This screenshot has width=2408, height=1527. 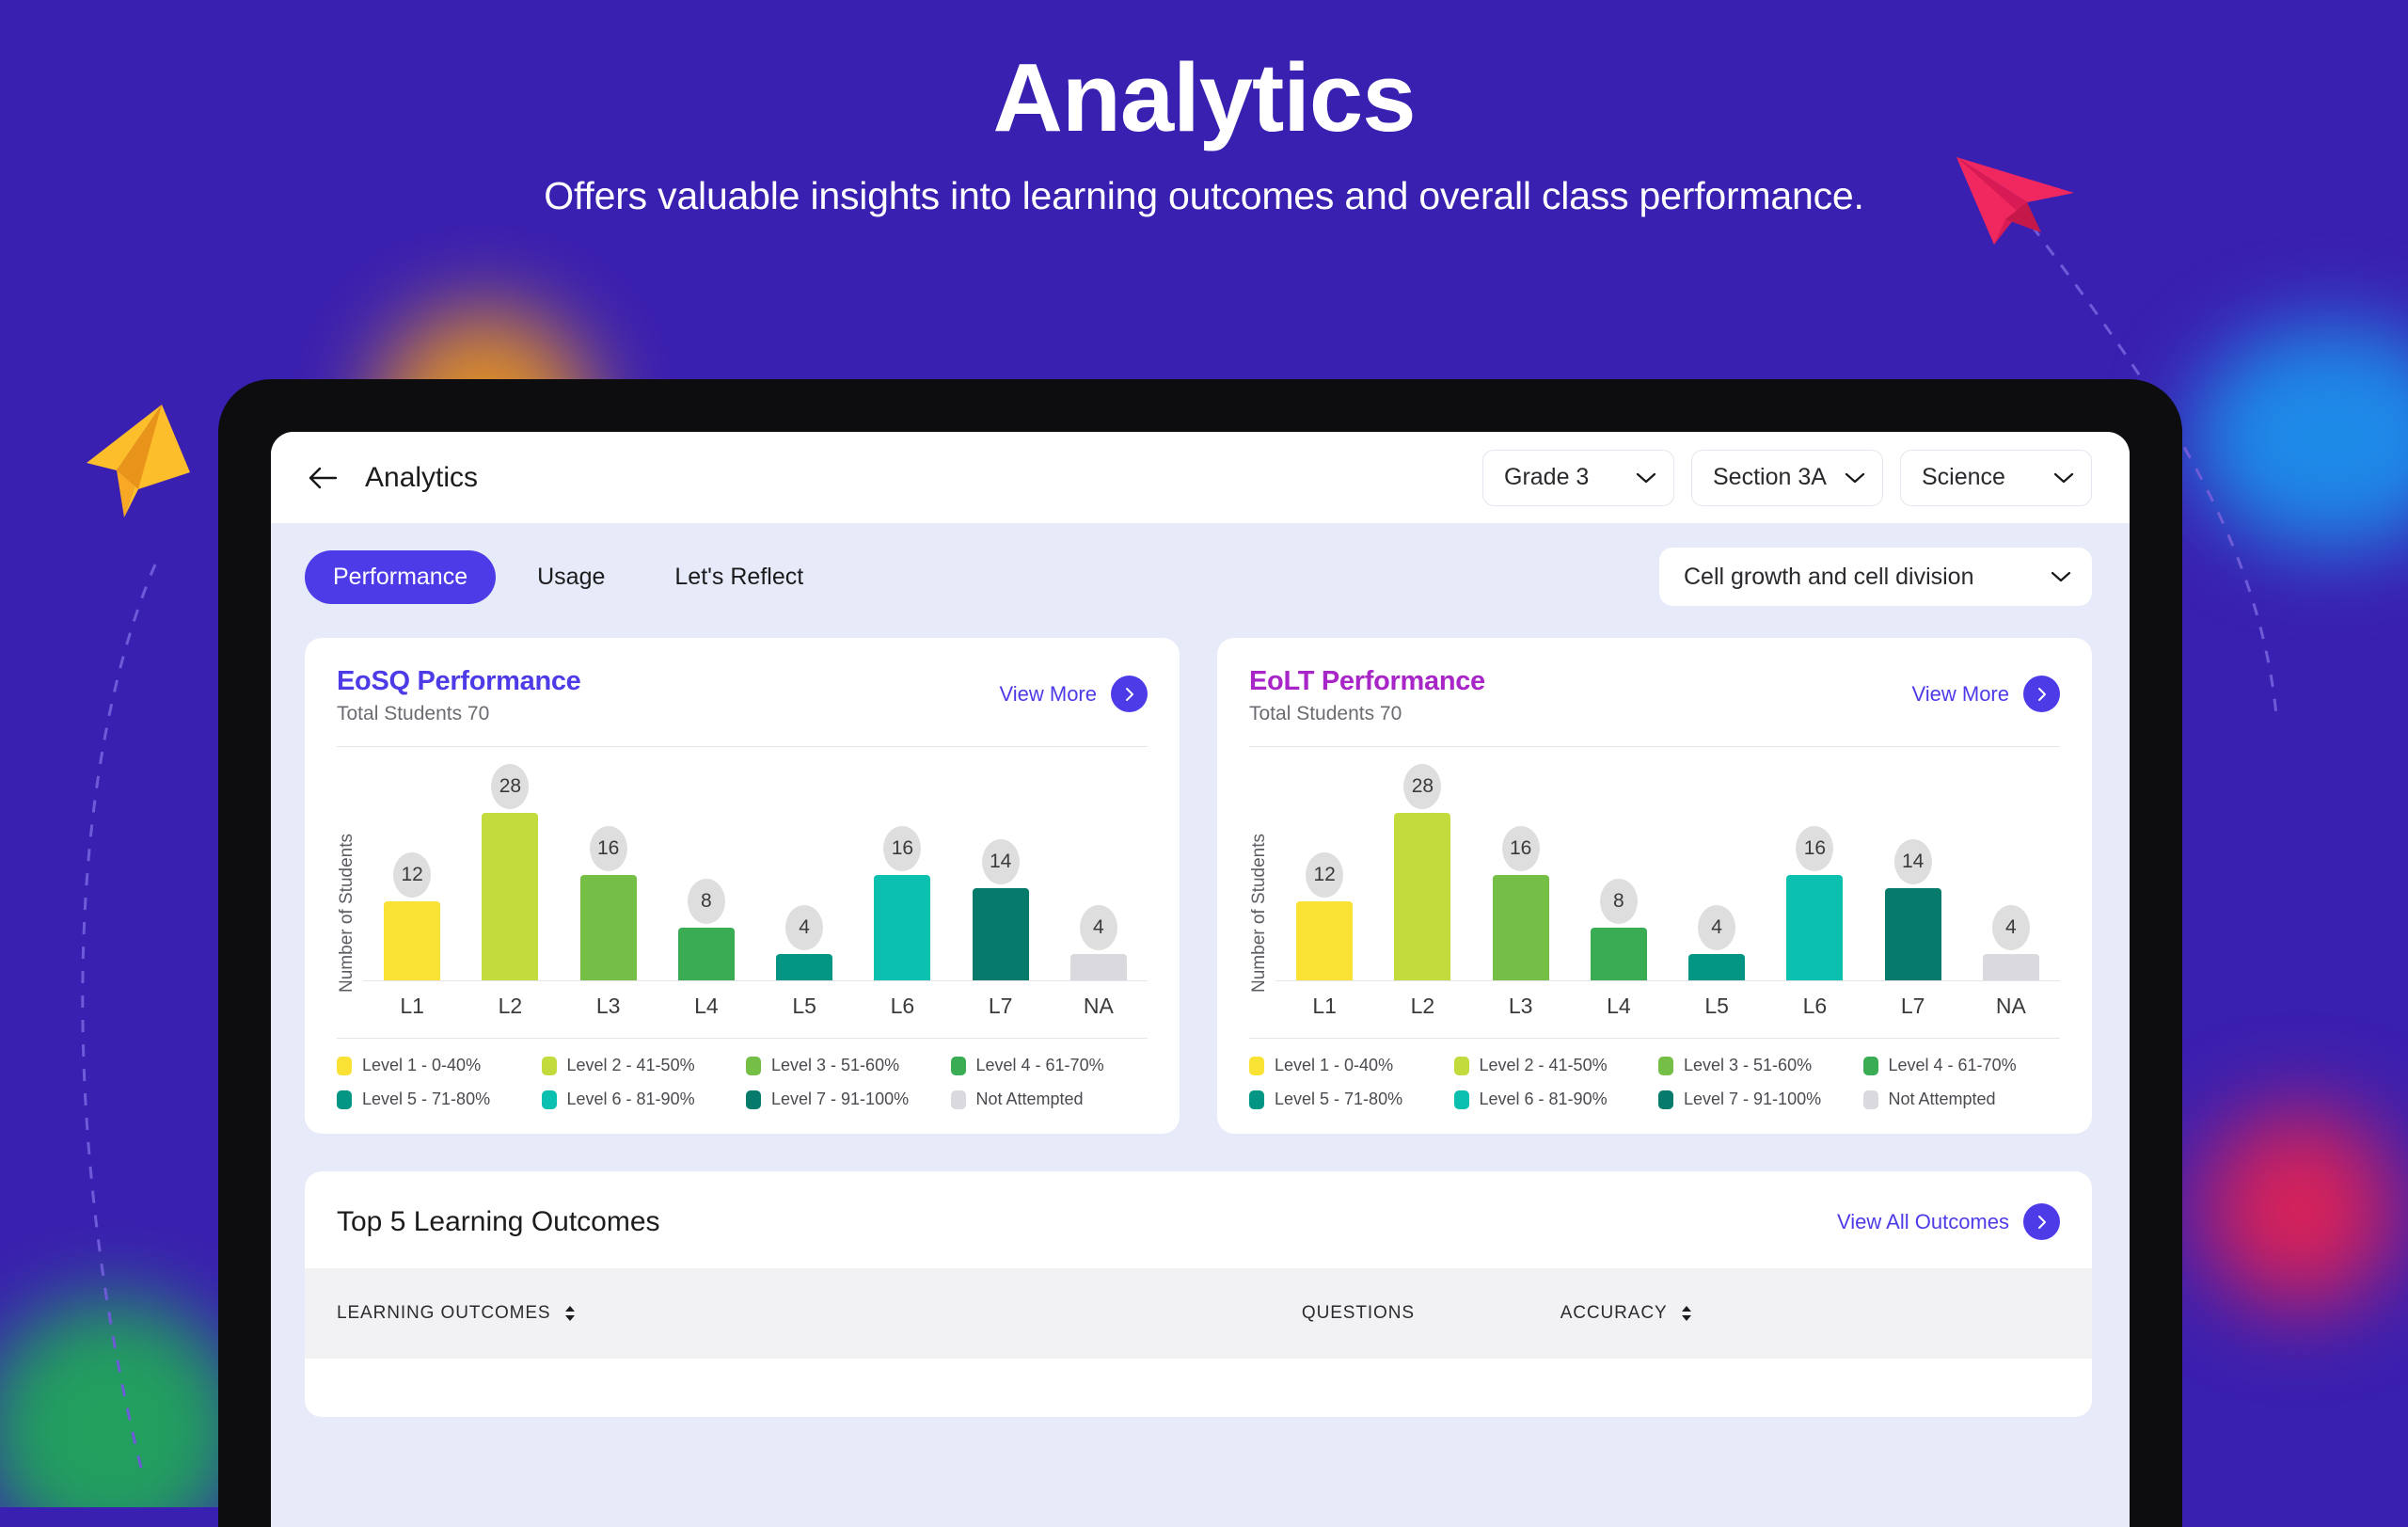 I want to click on eolt-bars: 12 28 16 8 4 16 14 4, so click(x=1668, y=872).